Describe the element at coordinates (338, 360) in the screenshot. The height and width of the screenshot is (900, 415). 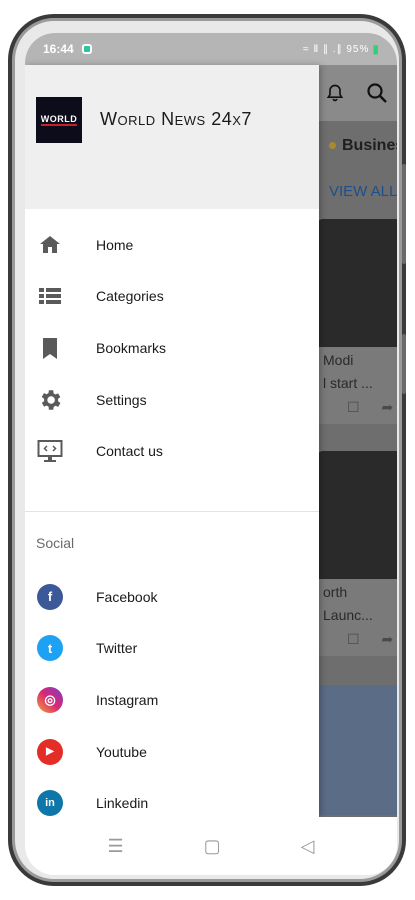
I see `news-card-title-line1: Modi` at that location.